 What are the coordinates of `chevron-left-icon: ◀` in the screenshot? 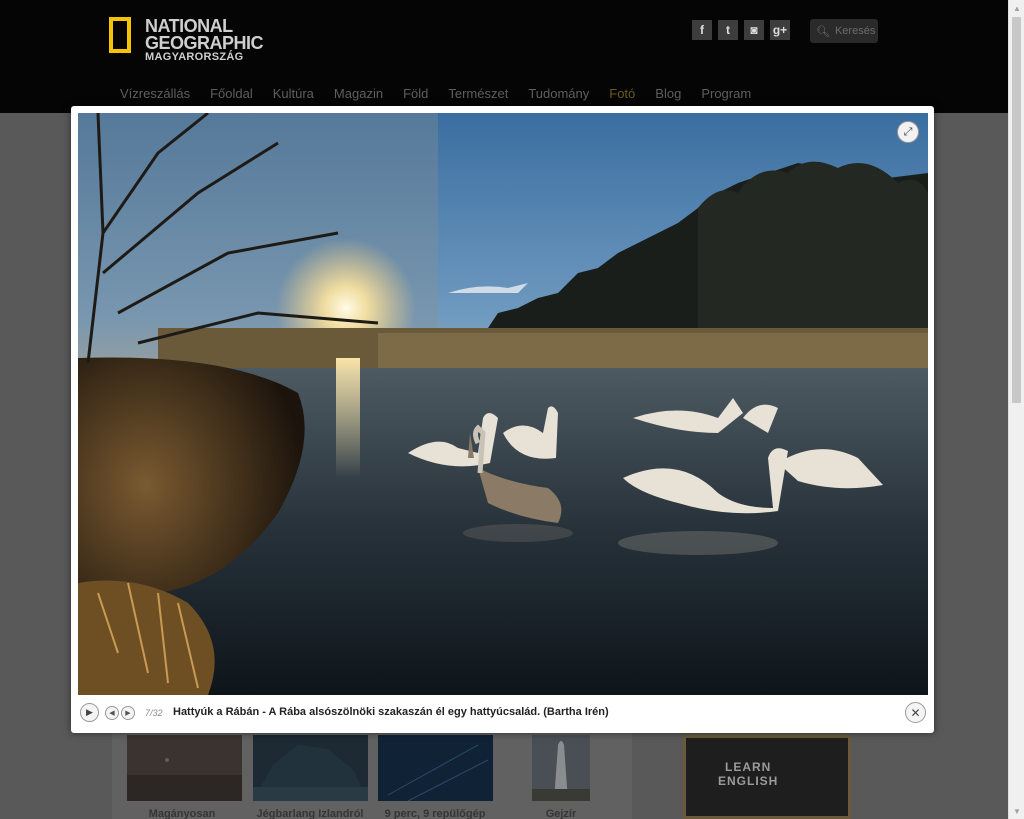 It's located at (112, 713).